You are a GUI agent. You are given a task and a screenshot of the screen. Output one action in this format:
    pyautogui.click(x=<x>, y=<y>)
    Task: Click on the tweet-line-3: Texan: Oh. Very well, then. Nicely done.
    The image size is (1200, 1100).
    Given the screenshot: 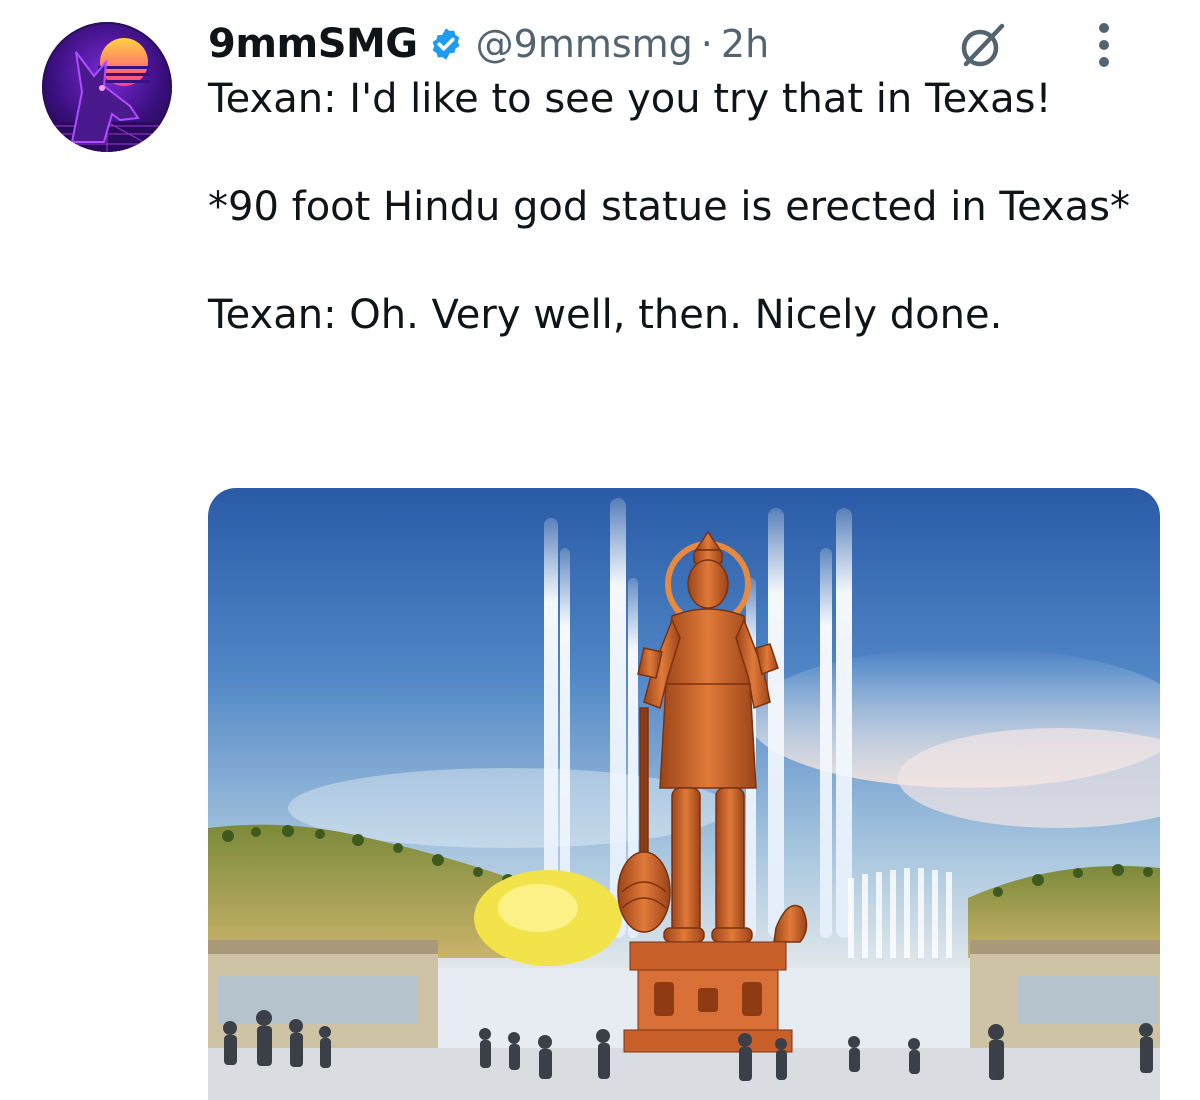 What is the action you would take?
    pyautogui.click(x=605, y=315)
    